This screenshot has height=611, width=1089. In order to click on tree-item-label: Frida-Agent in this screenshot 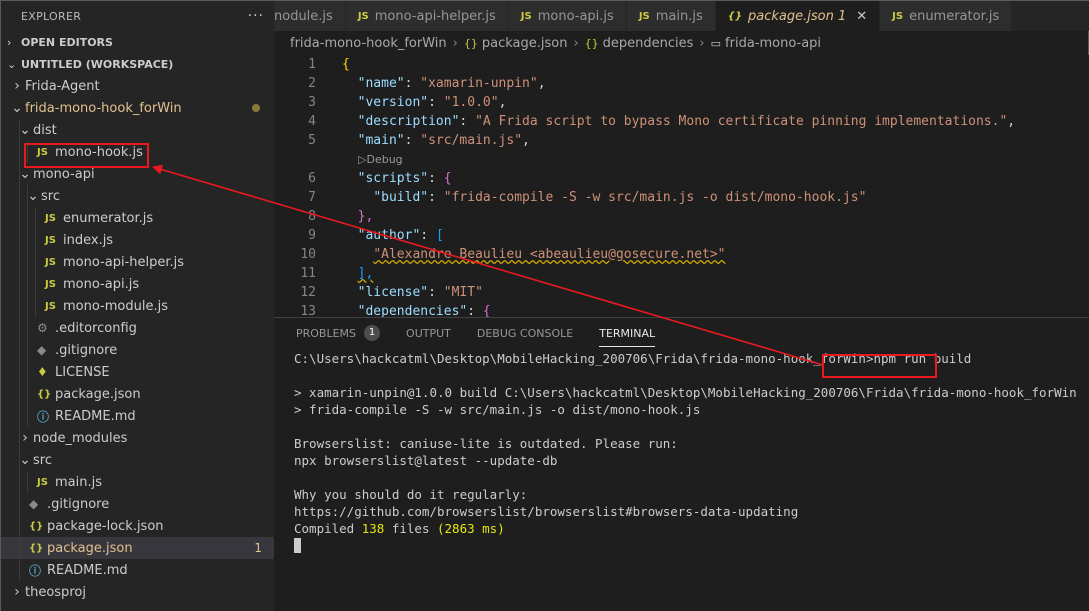, I will do `click(62, 86)`.